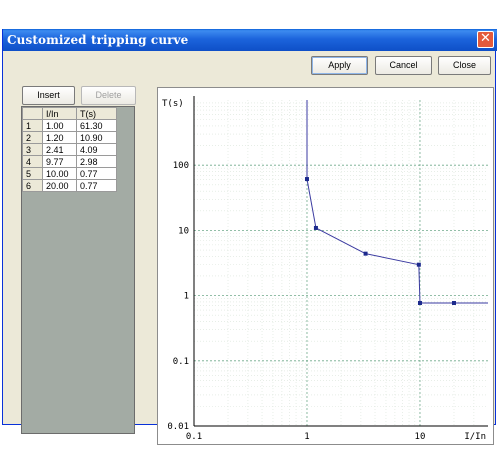  What do you see at coordinates (59, 113) in the screenshot?
I see `column-header-i-in: I/In` at bounding box center [59, 113].